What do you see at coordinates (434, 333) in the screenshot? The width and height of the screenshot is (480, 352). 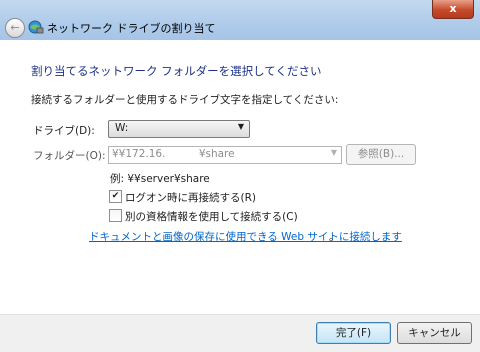 I see `cancel-button: キャンセル` at bounding box center [434, 333].